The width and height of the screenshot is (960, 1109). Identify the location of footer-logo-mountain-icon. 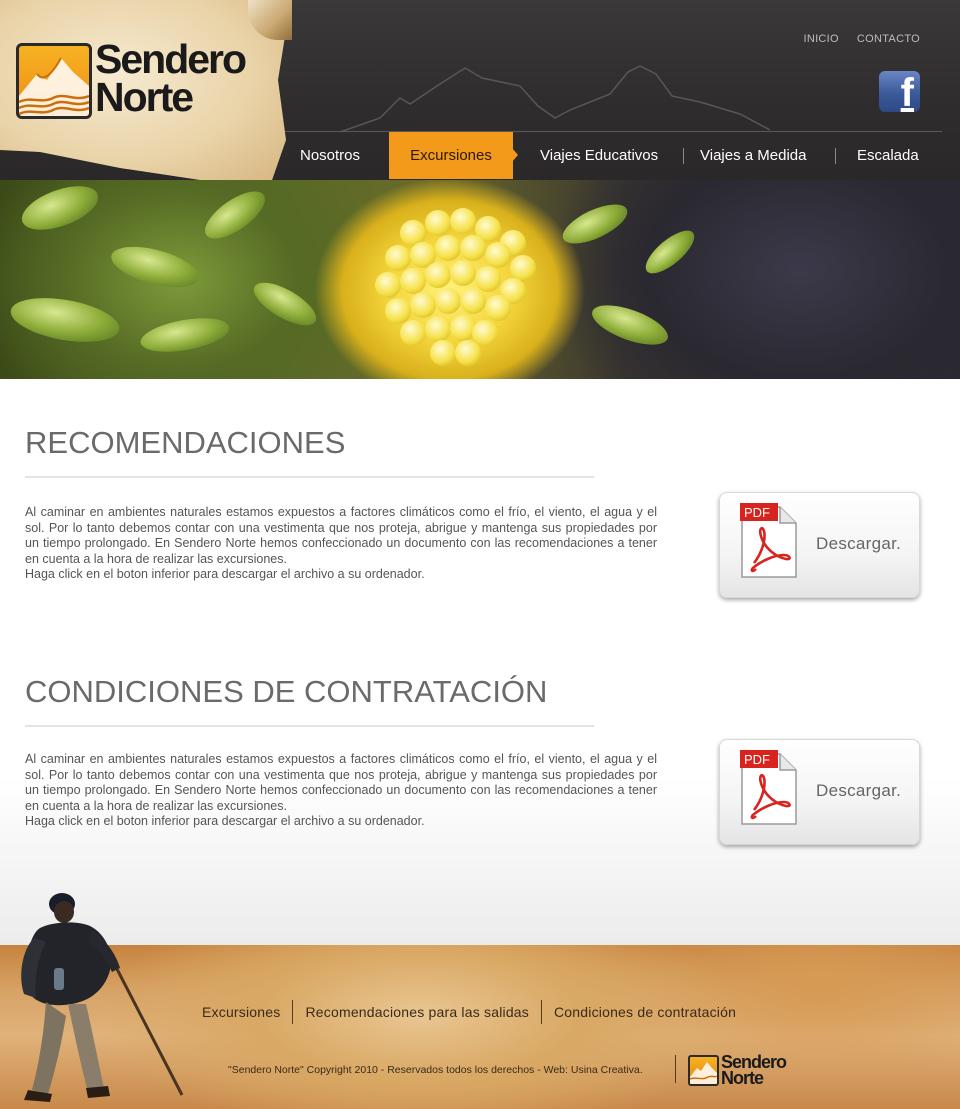
(703, 1070).